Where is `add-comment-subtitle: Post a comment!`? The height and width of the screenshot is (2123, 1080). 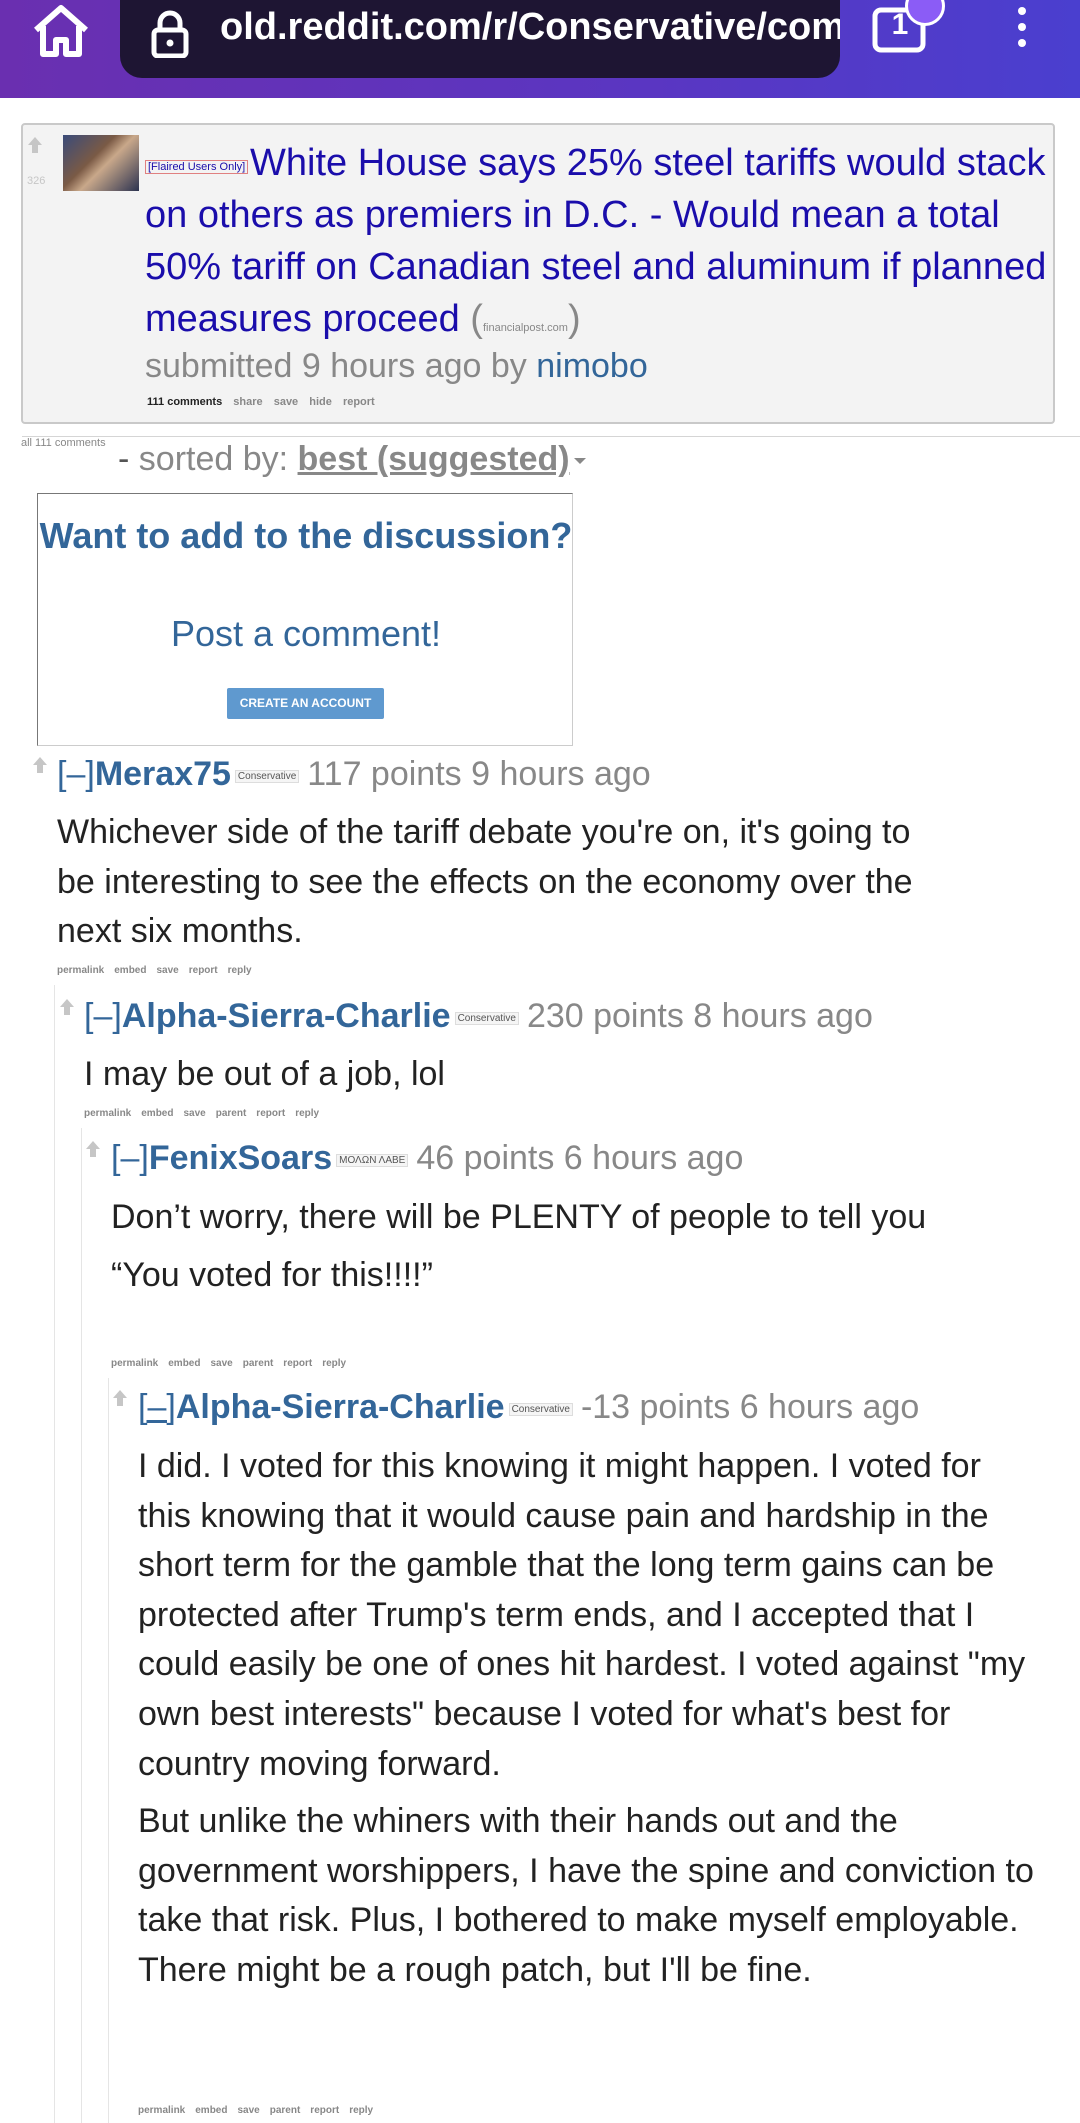
add-comment-subtitle: Post a comment! is located at coordinates (306, 634).